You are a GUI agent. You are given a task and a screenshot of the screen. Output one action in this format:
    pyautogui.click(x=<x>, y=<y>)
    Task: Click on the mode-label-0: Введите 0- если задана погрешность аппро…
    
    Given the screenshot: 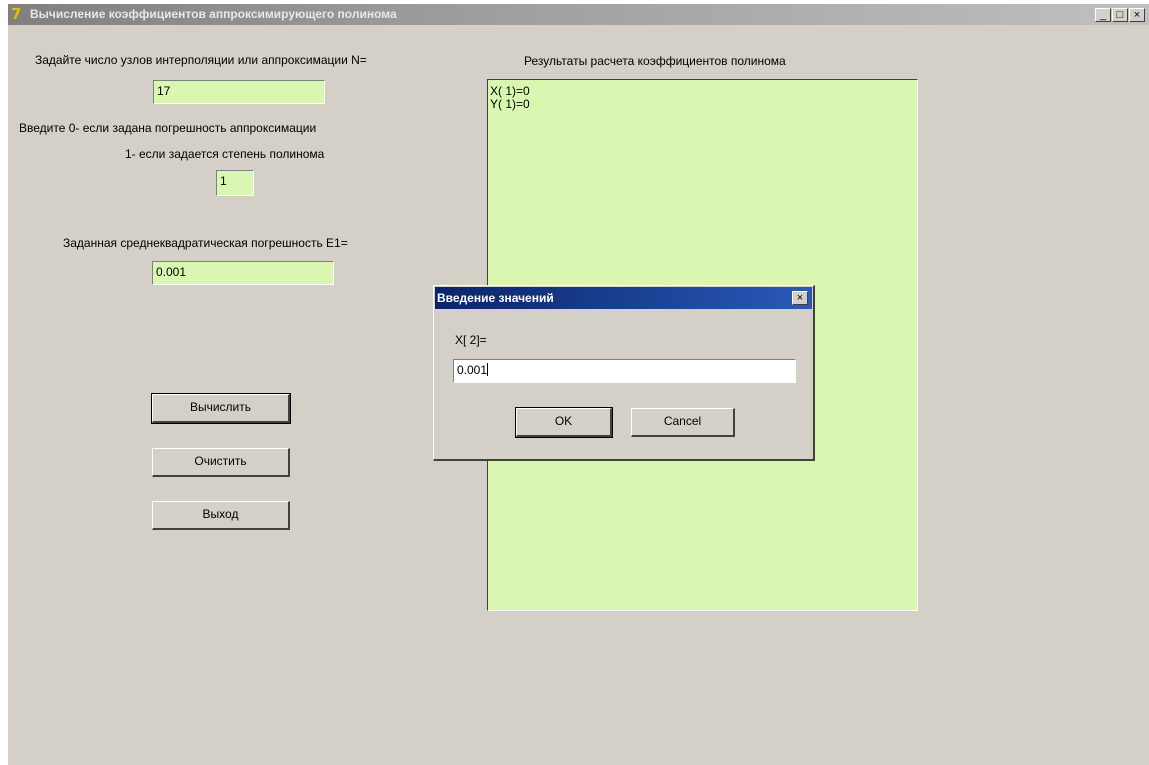 What is the action you would take?
    pyautogui.click(x=168, y=128)
    